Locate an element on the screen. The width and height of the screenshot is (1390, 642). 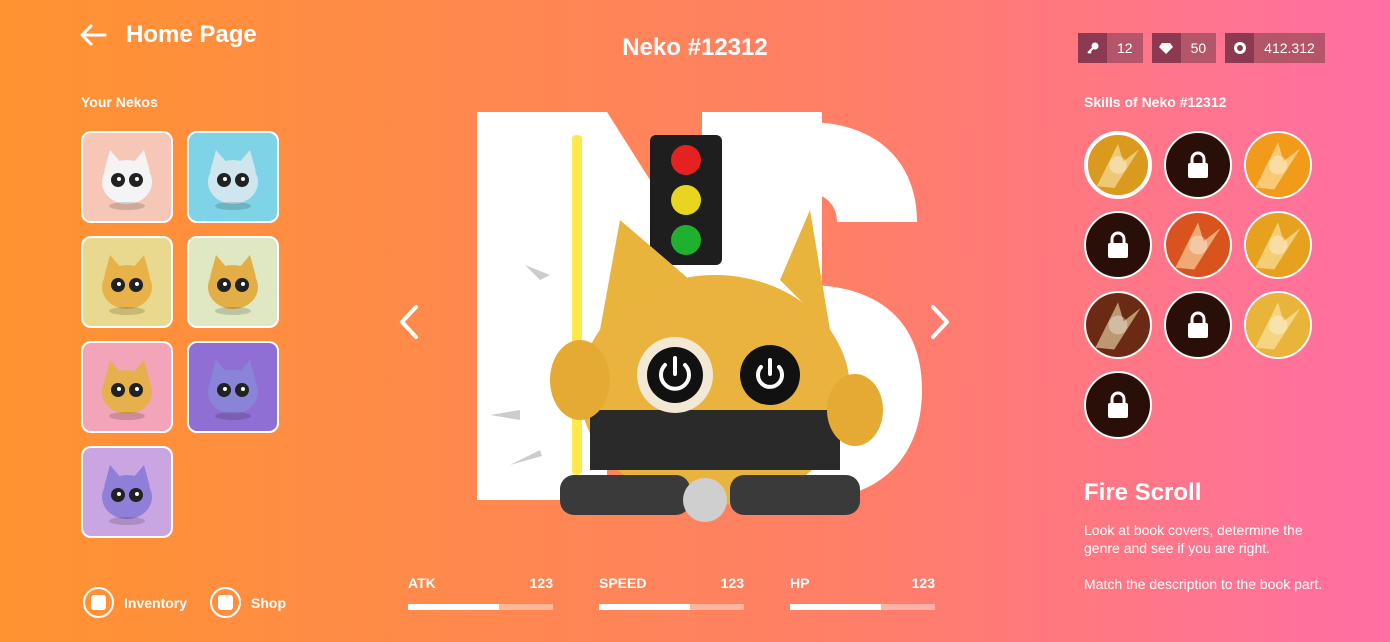
your-nekos-heading: Your Nekos is located at coordinates (119, 102).